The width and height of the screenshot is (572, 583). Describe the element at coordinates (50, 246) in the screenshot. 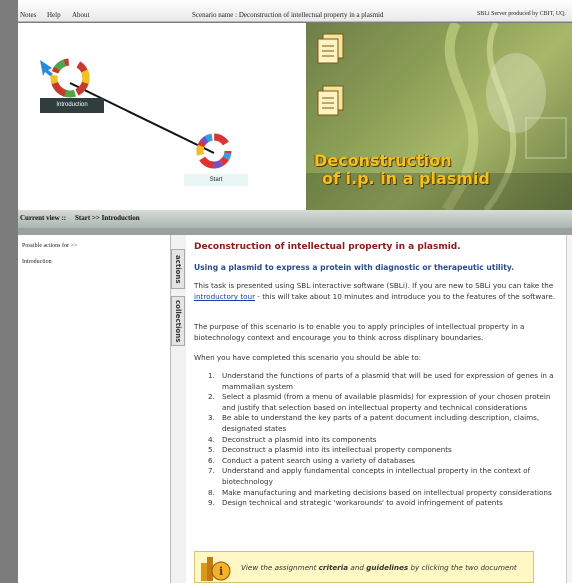

I see `possible-actions-label: Possible actions for >>` at that location.